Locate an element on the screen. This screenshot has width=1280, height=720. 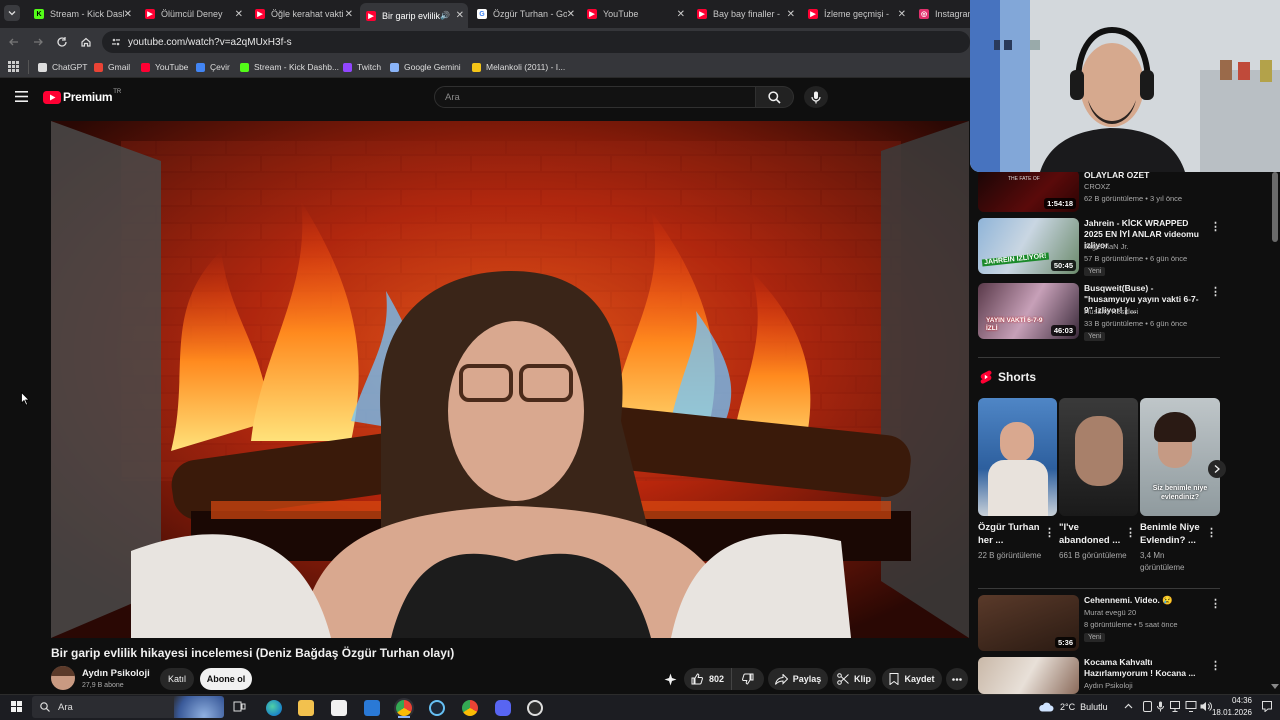
clock-time: 04:36 is located at coordinates (1232, 700).